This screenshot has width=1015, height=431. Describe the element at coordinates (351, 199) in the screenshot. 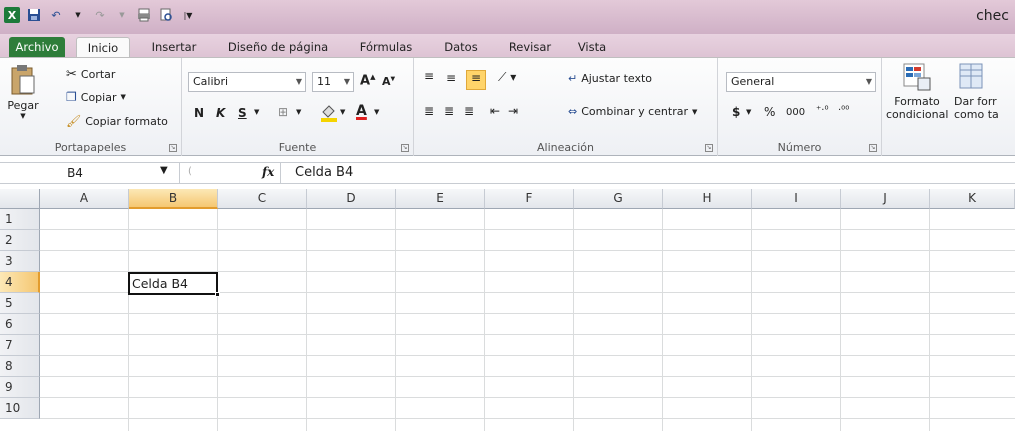

I see `column-header-d: D` at that location.